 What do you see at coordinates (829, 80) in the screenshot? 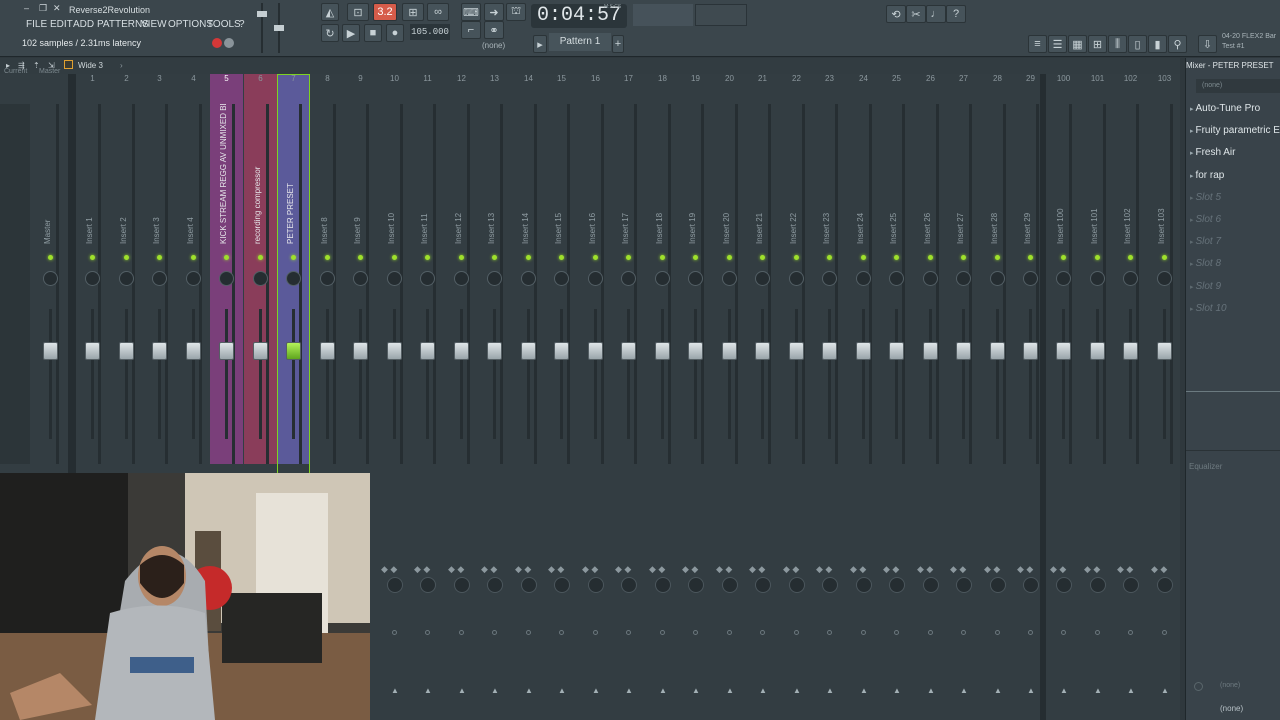
I see `strip-number: 23` at bounding box center [829, 80].